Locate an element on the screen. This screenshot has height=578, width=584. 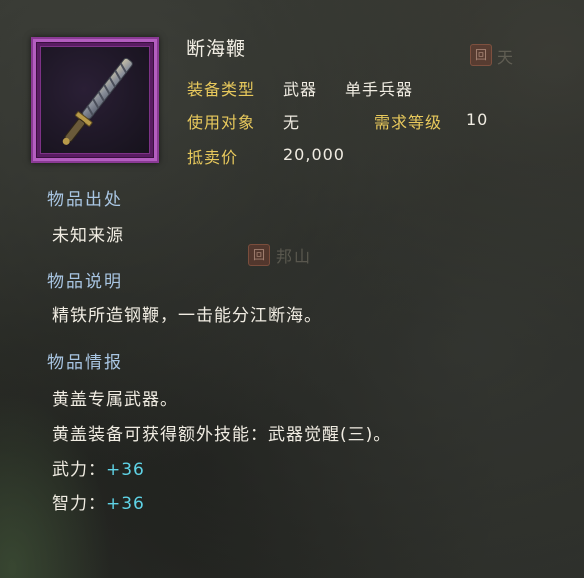
info-title: 物品情报 is located at coordinates (85, 363).